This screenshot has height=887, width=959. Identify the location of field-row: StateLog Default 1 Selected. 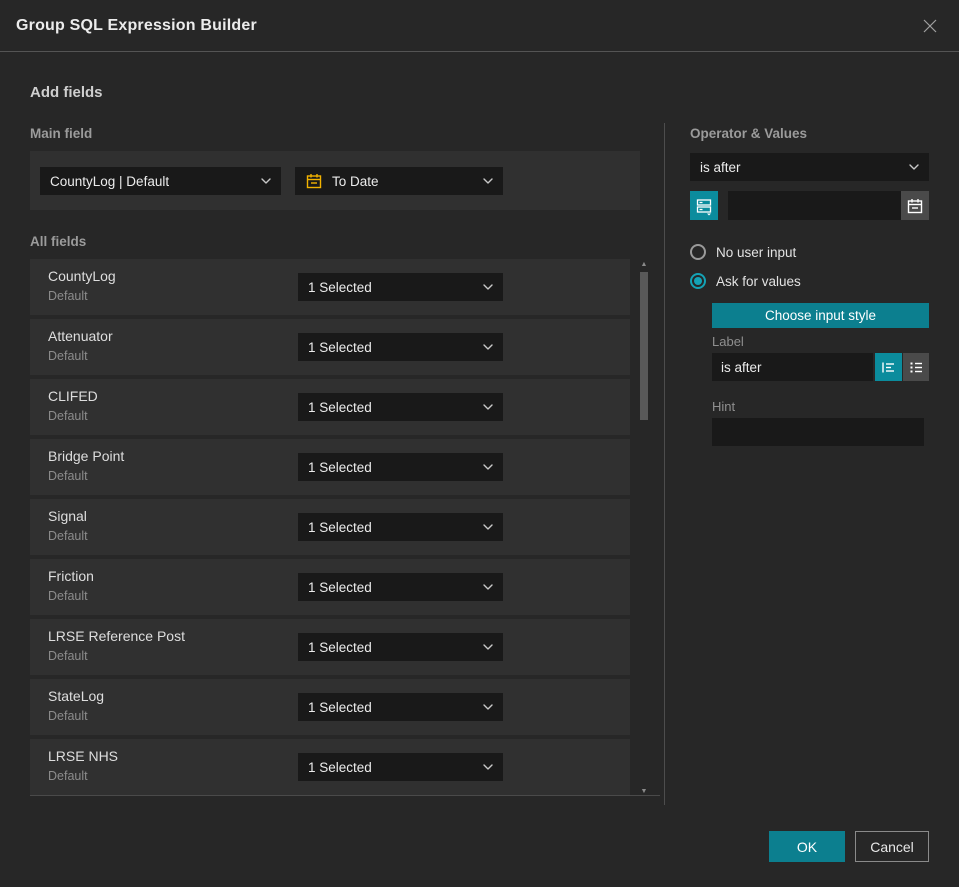
(330, 707).